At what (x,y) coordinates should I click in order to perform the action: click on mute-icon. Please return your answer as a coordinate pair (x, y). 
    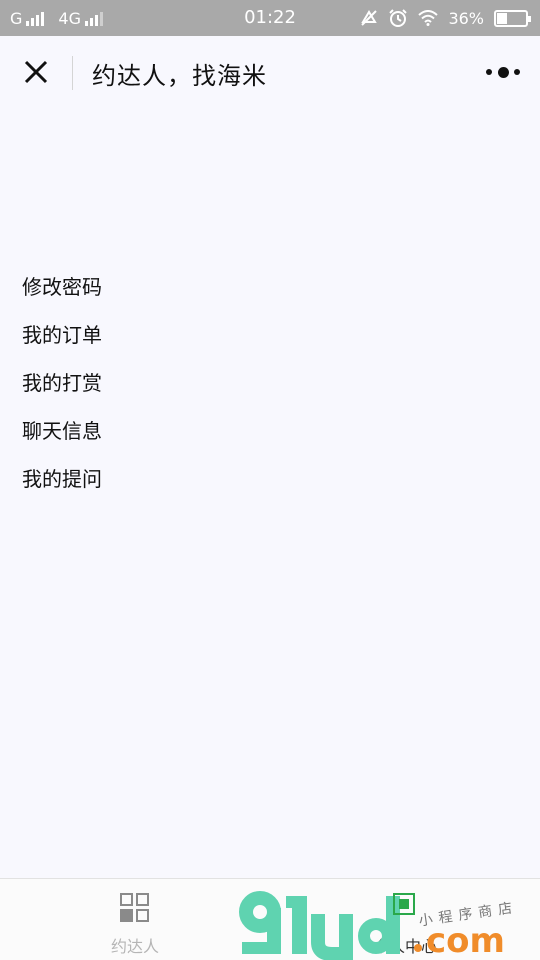
    Looking at the image, I should click on (369, 18).